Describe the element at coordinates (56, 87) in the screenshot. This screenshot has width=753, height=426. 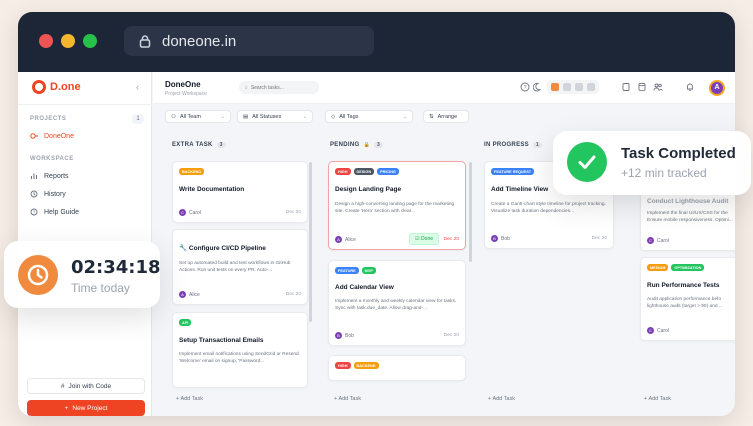
I see `app-logo: D.one` at that location.